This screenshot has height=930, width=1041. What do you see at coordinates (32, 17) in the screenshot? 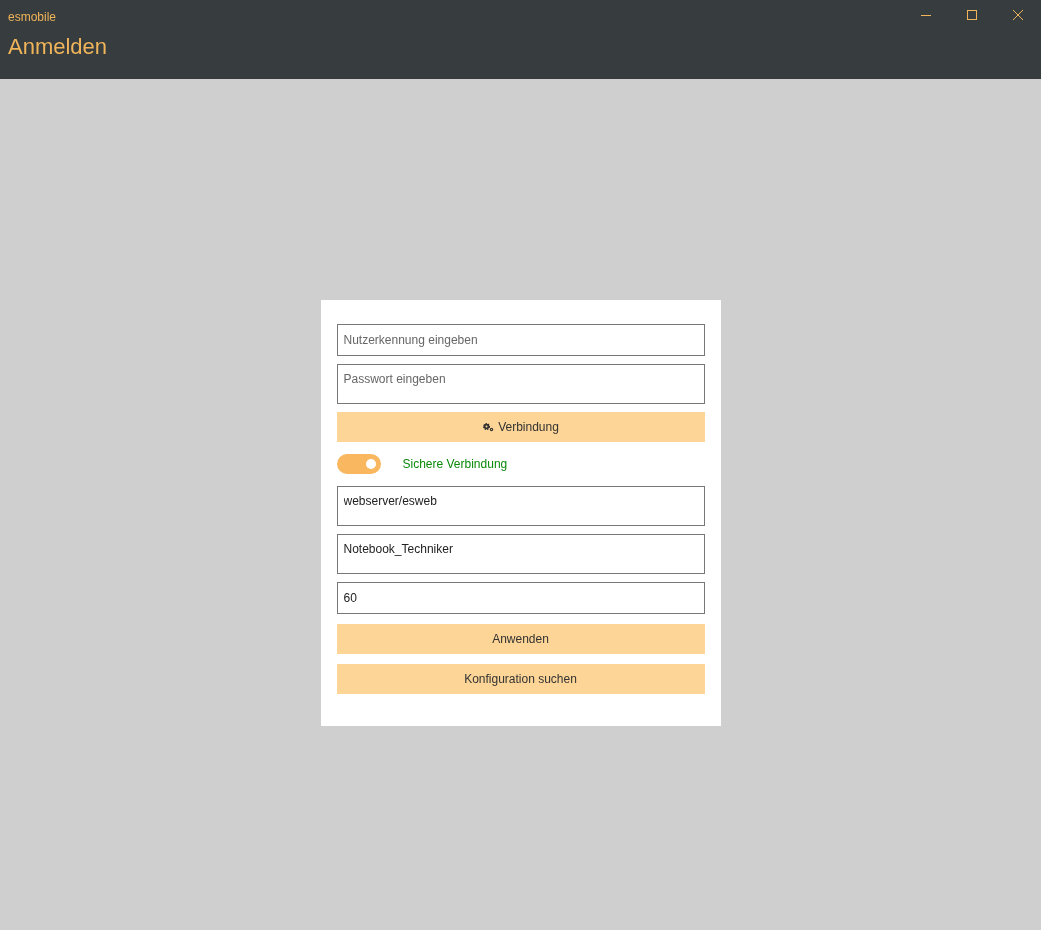
I see `window-title: esmobile` at bounding box center [32, 17].